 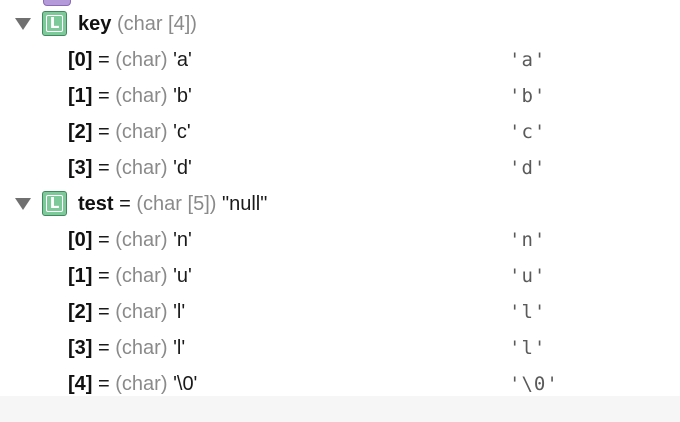 What do you see at coordinates (80, 384) in the screenshot?
I see `element-index: [4]` at bounding box center [80, 384].